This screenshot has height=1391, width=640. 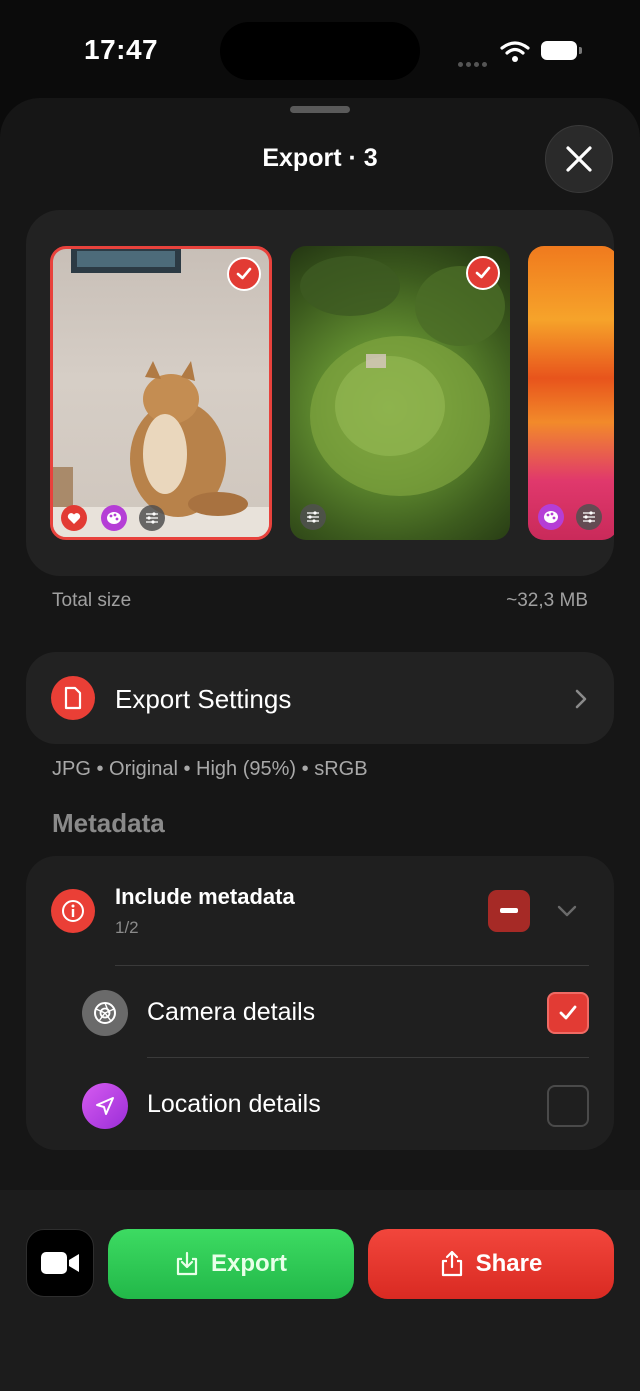 What do you see at coordinates (402, 376) in the screenshot?
I see `moss-image` at bounding box center [402, 376].